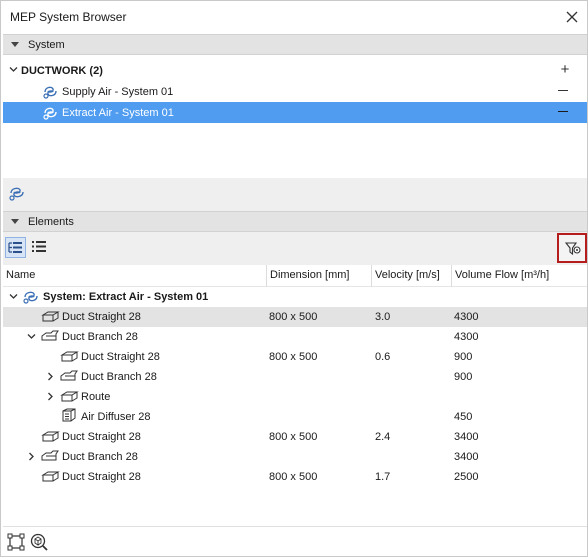  Describe the element at coordinates (39, 247) in the screenshot. I see `list-view-icon` at that location.